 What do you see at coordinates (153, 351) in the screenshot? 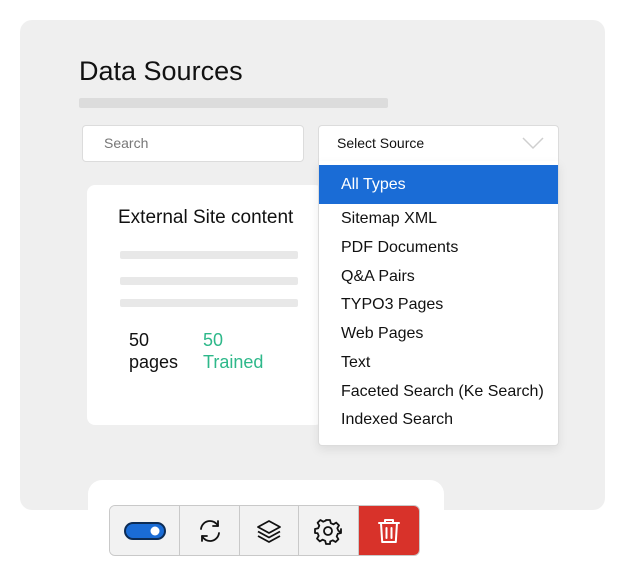
I see `pages-stat: 50 pages` at bounding box center [153, 351].